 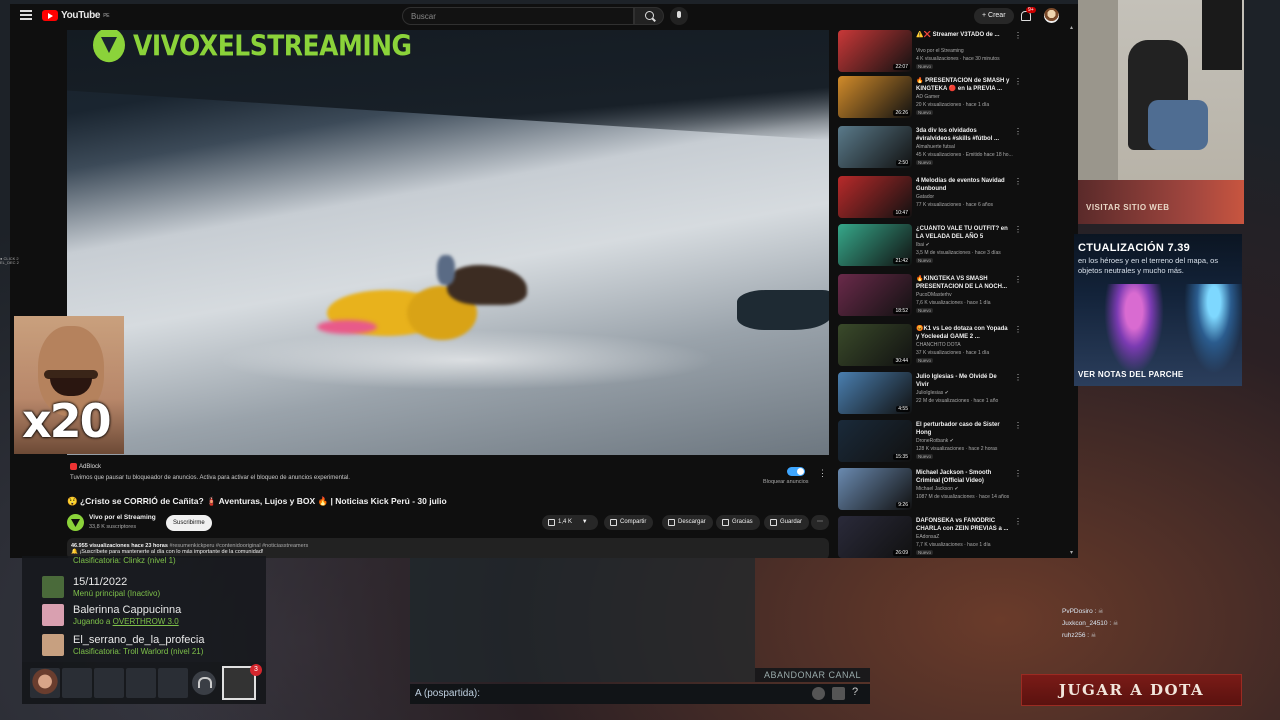 I want to click on video-thumbnail: 21:42, so click(x=875, y=245).